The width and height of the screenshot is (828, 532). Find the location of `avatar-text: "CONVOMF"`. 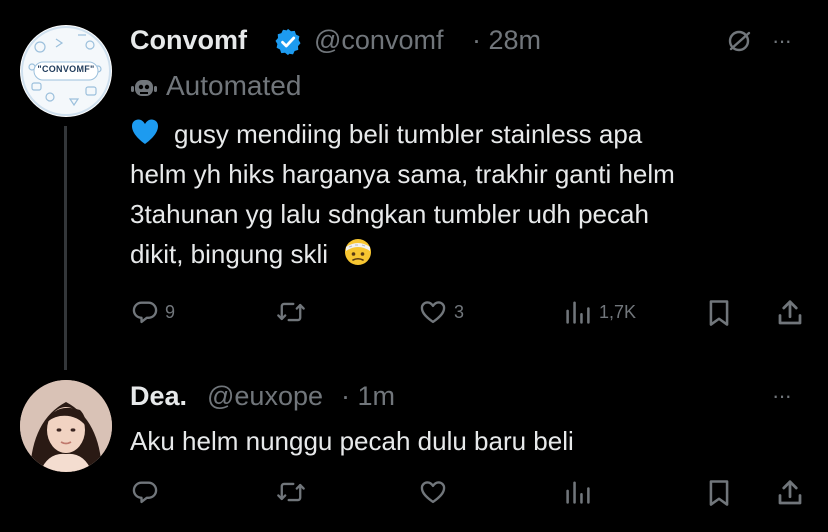

avatar-text: "CONVOMF" is located at coordinates (66, 69).